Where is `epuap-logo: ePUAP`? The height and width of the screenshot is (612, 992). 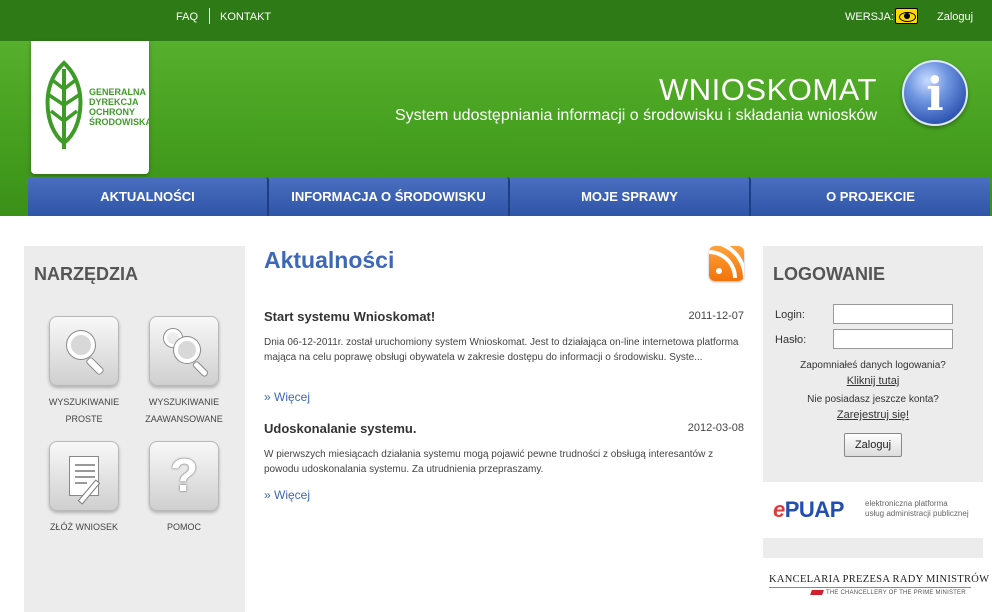 epuap-logo: ePUAP is located at coordinates (808, 509).